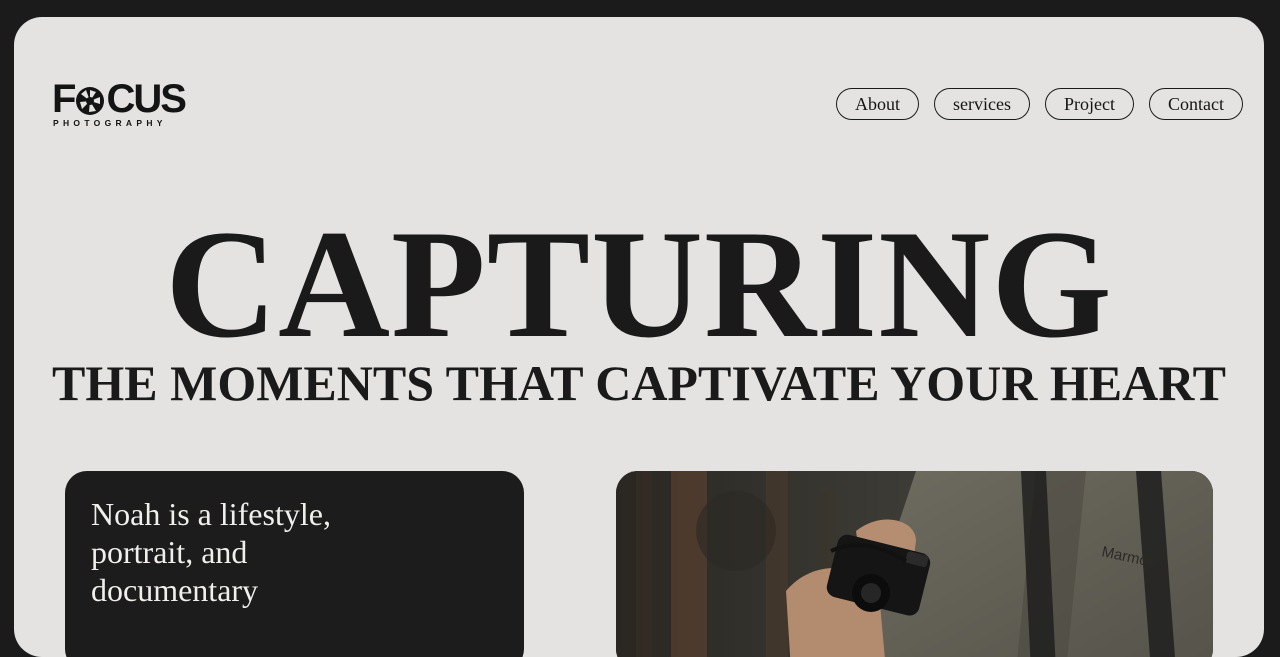  Describe the element at coordinates (1196, 104) in the screenshot. I see `nav-contact-button: Contact` at that location.